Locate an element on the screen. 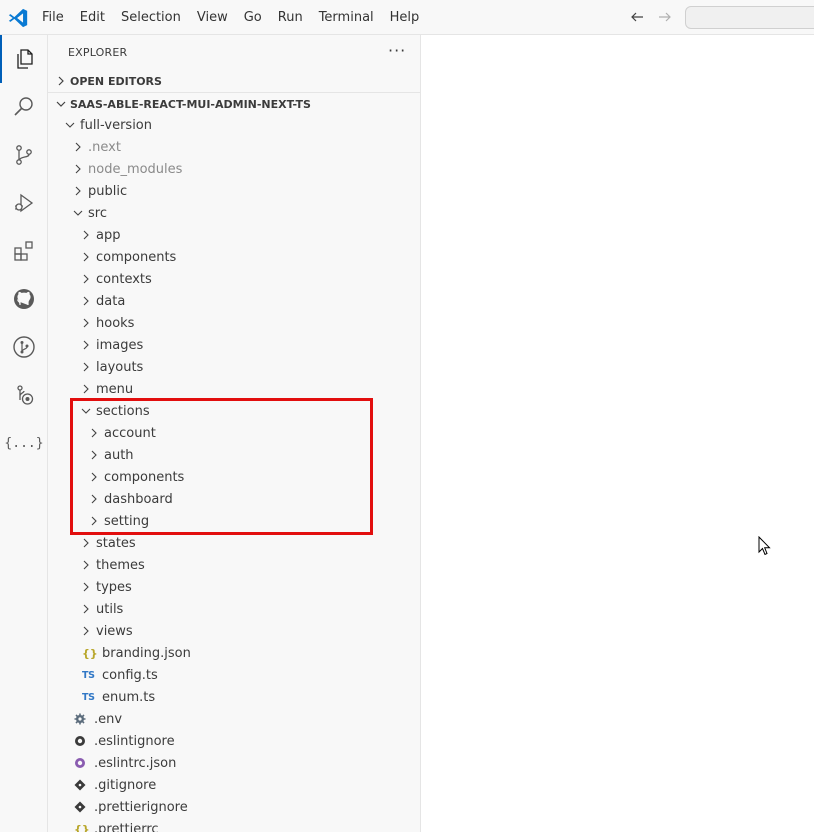  tree-folder-full-version: full-version is located at coordinates (234, 125).